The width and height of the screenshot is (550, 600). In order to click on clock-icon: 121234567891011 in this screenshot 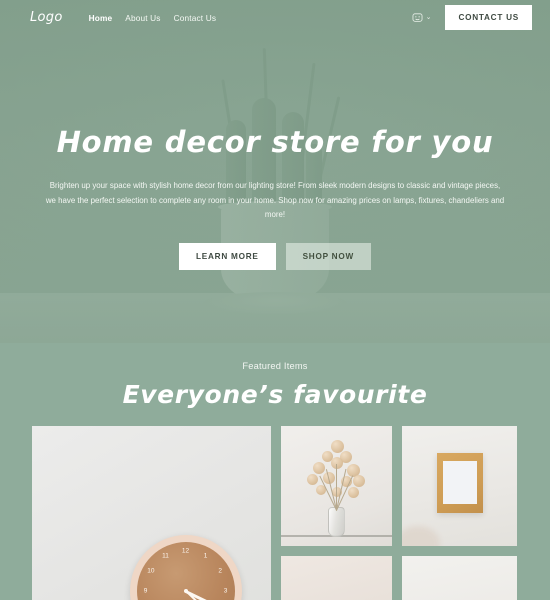, I will do `click(185, 567)`.